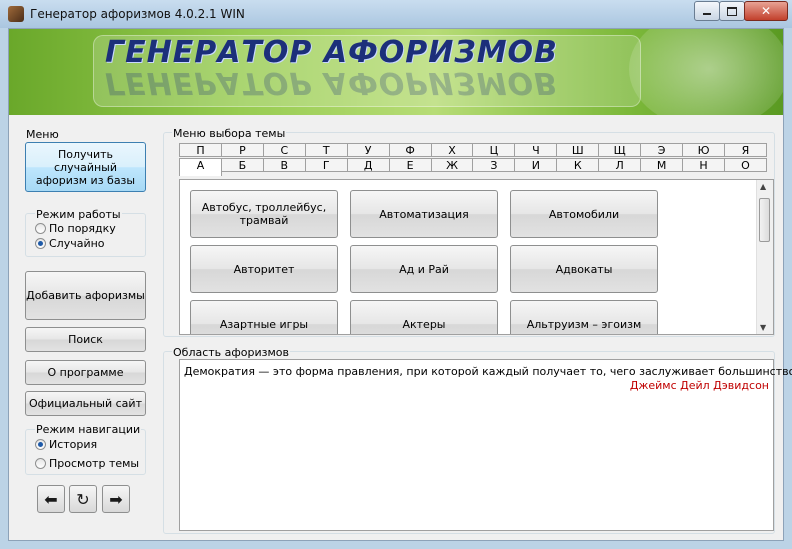  What do you see at coordinates (200, 150) in the screenshot?
I see `letter-tab: П` at bounding box center [200, 150].